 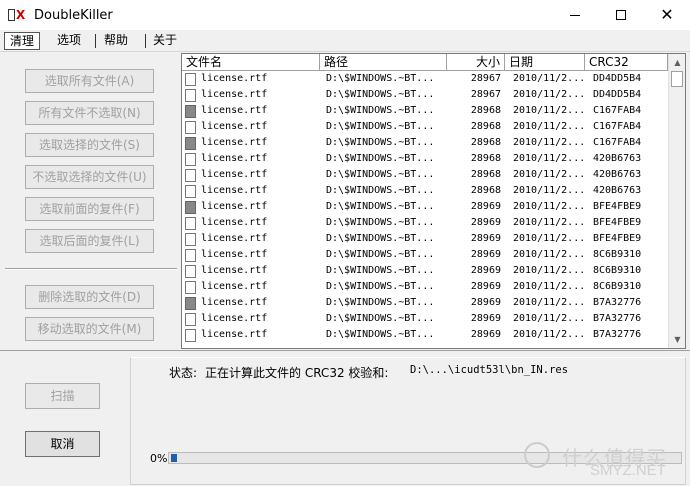 What do you see at coordinates (89, 209) in the screenshot?
I see `select-earlier-copies-button: 选取前面的复件(F)` at bounding box center [89, 209].